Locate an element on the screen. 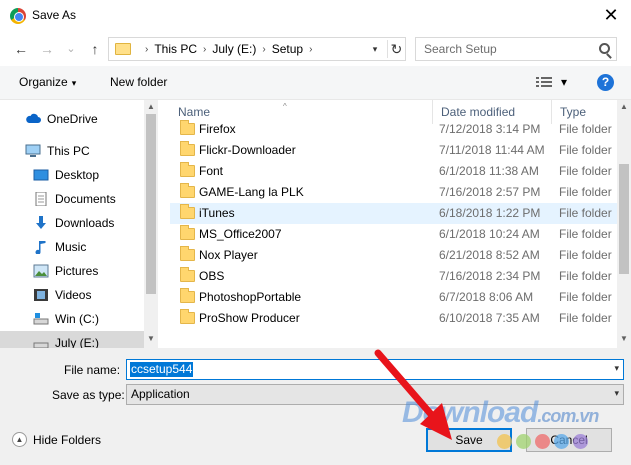 The height and width of the screenshot is (465, 631). address-bar: › This PC › July (E:) › Setup › ▾ ↻ is located at coordinates (257, 49).